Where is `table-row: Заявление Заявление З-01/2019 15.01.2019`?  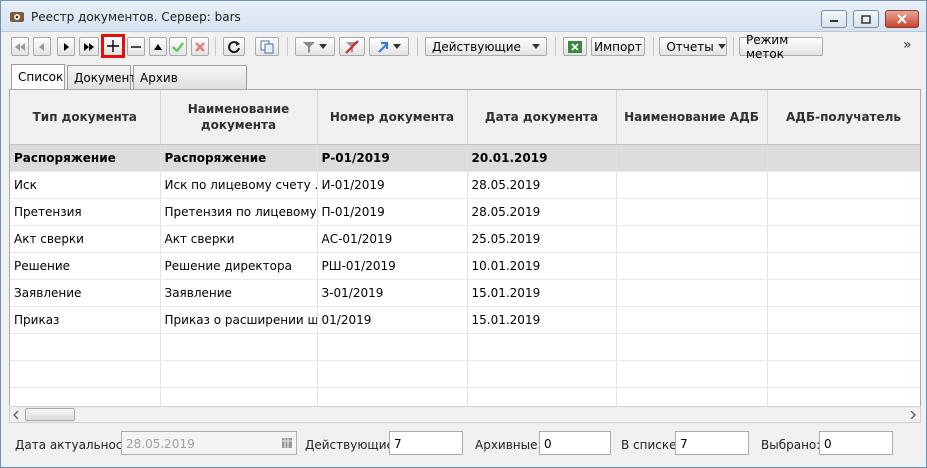 table-row: Заявление Заявление З-01/2019 15.01.2019 is located at coordinates (465, 293).